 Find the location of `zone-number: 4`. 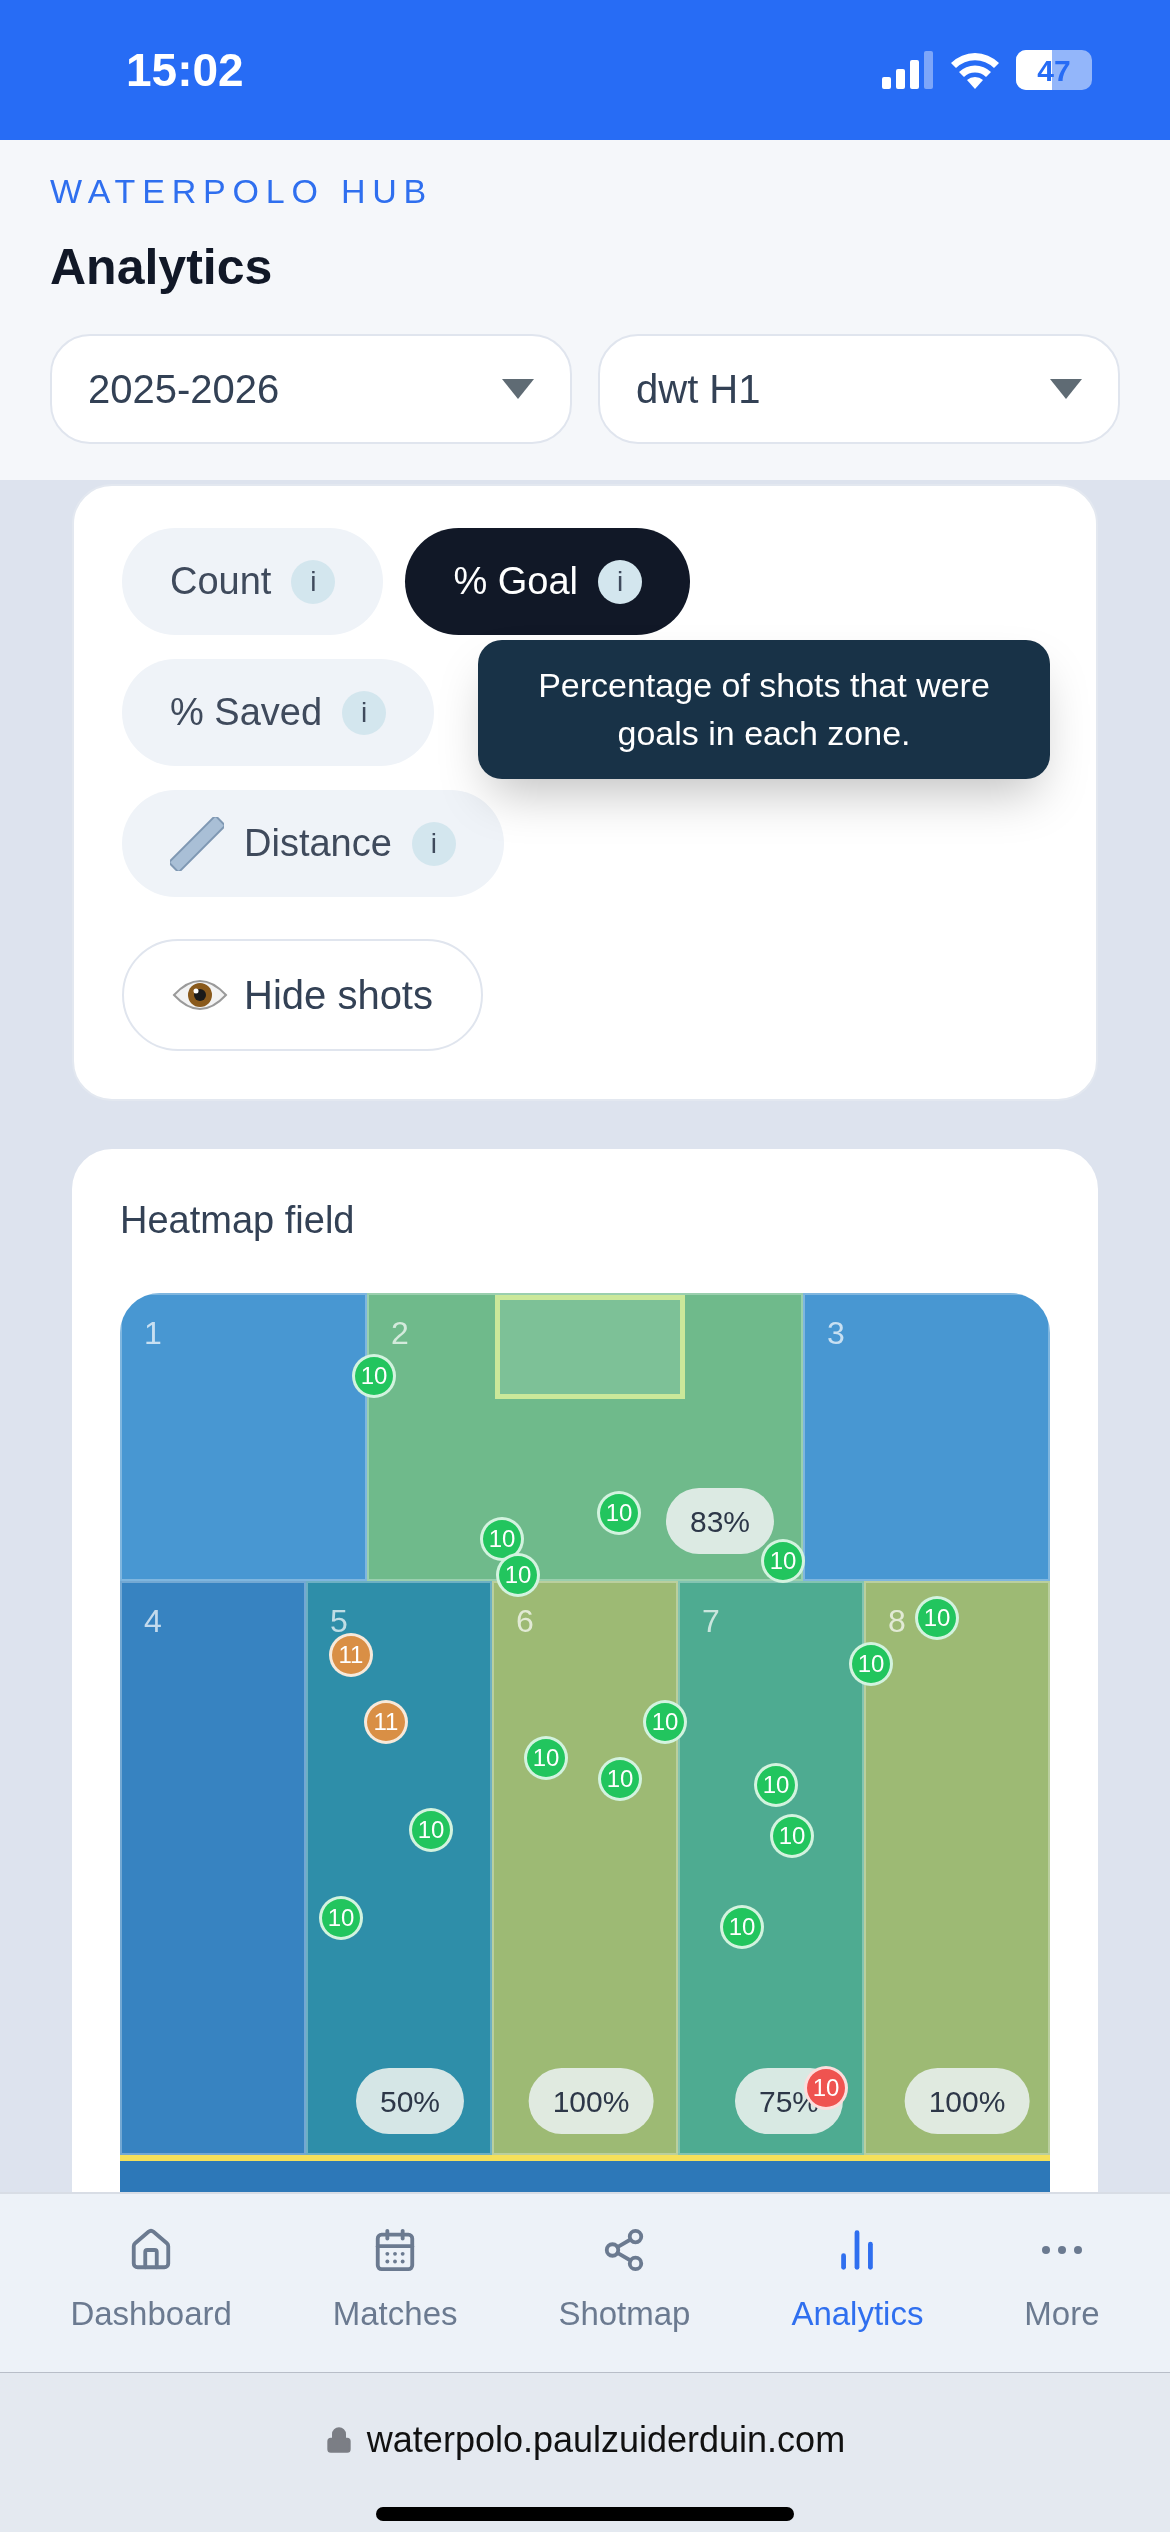

zone-number: 4 is located at coordinates (153, 1621).